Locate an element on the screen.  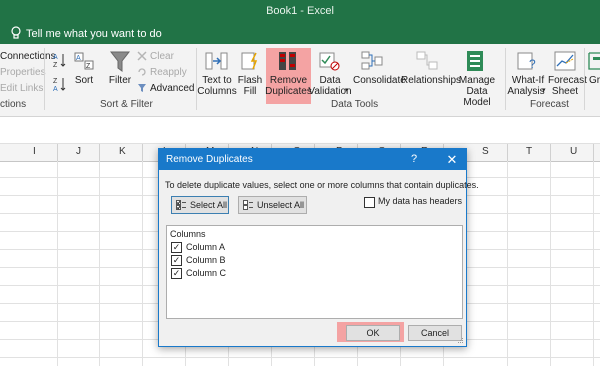
sort-button: Sort is located at coordinates (84, 80).